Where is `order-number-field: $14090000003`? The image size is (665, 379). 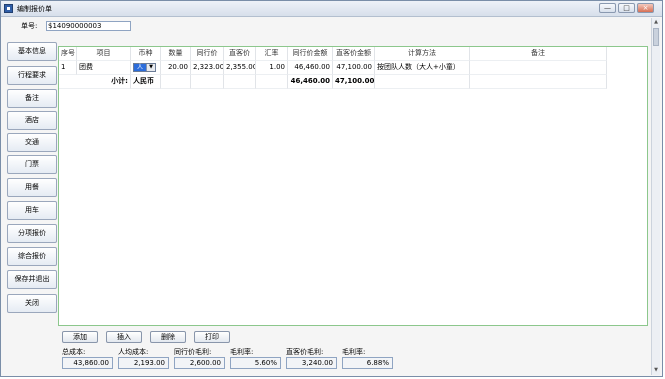
order-number-field: $14090000003 is located at coordinates (88, 26).